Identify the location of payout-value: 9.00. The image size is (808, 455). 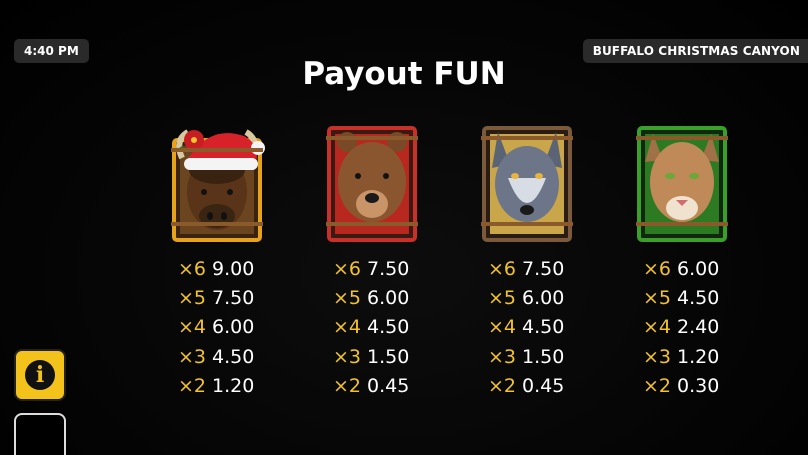
(233, 268).